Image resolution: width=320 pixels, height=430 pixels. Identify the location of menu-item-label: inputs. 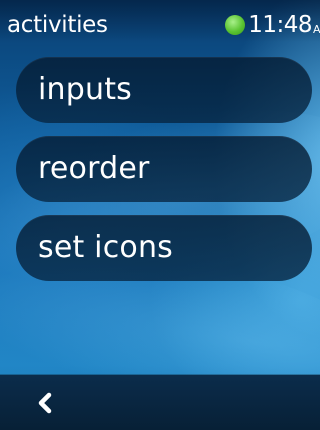
(85, 89).